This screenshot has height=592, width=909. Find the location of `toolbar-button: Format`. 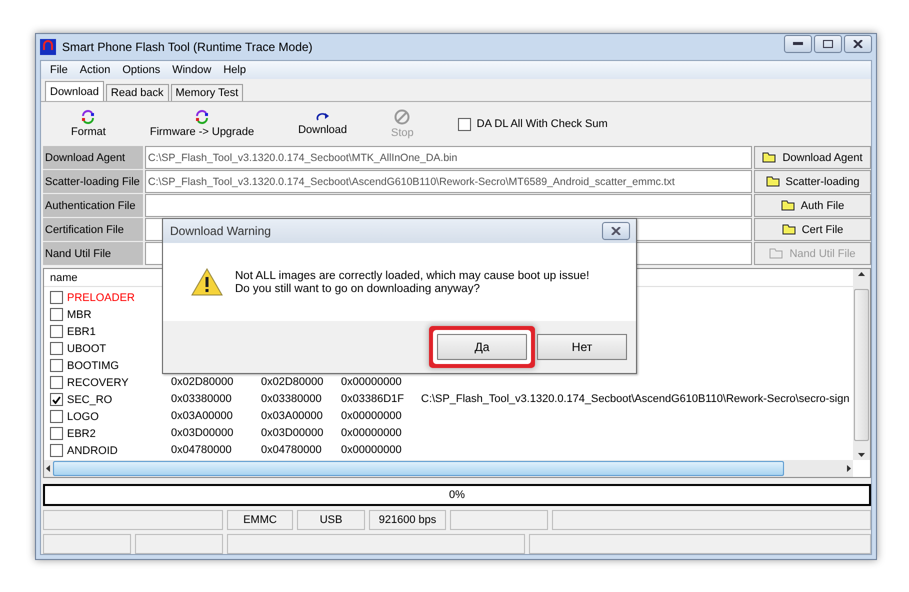

toolbar-button: Format is located at coordinates (88, 124).